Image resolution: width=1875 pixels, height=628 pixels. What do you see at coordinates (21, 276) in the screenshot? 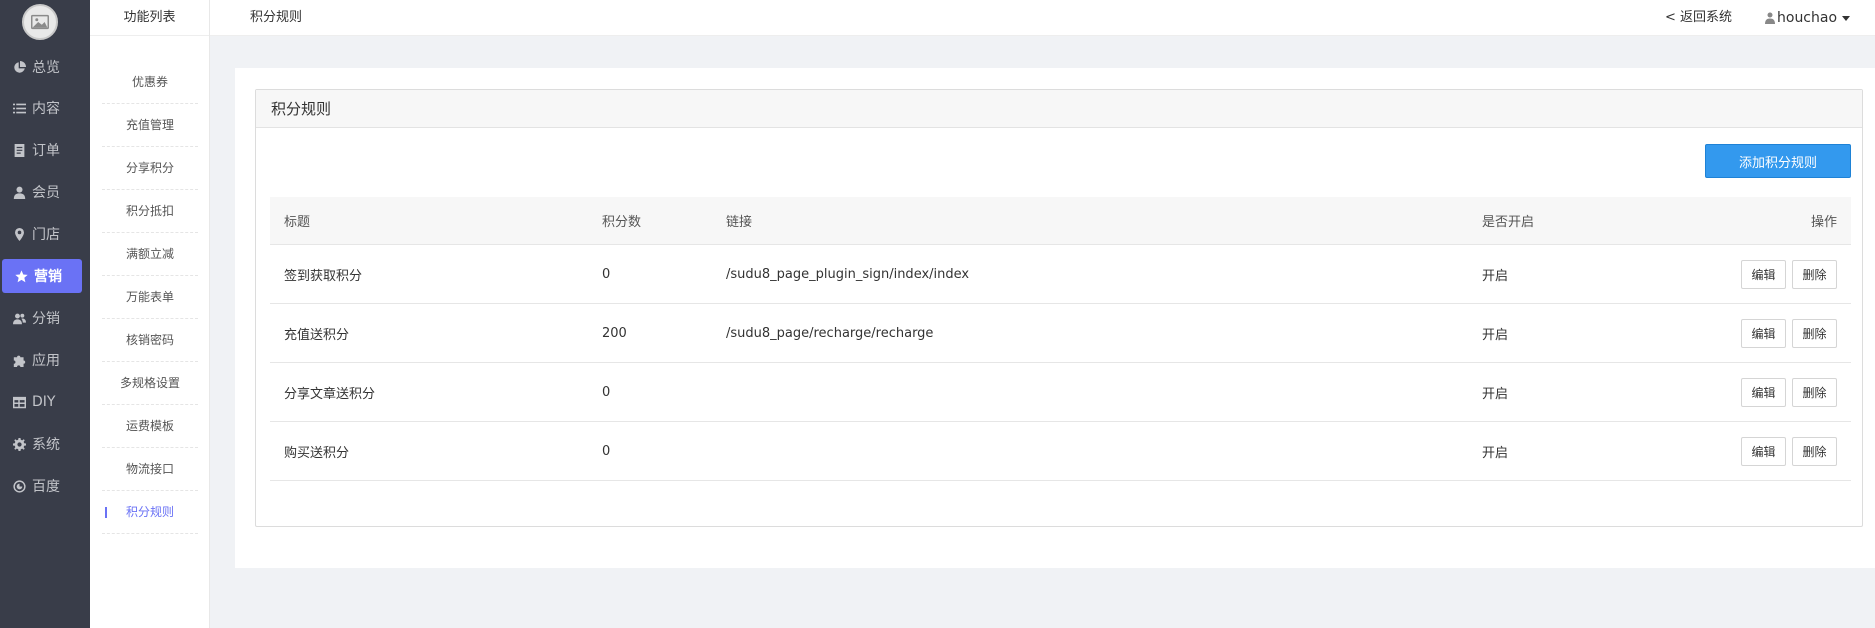
I see `star-icon` at bounding box center [21, 276].